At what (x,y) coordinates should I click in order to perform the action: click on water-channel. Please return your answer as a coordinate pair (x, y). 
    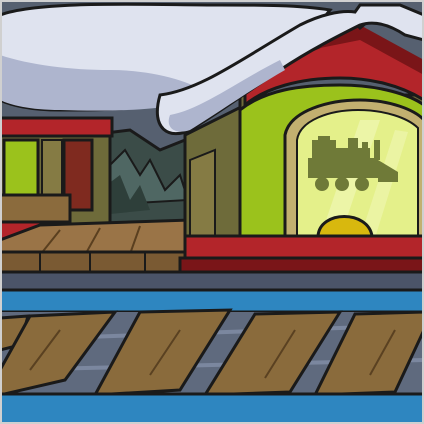
    Looking at the image, I should click on (212, 301).